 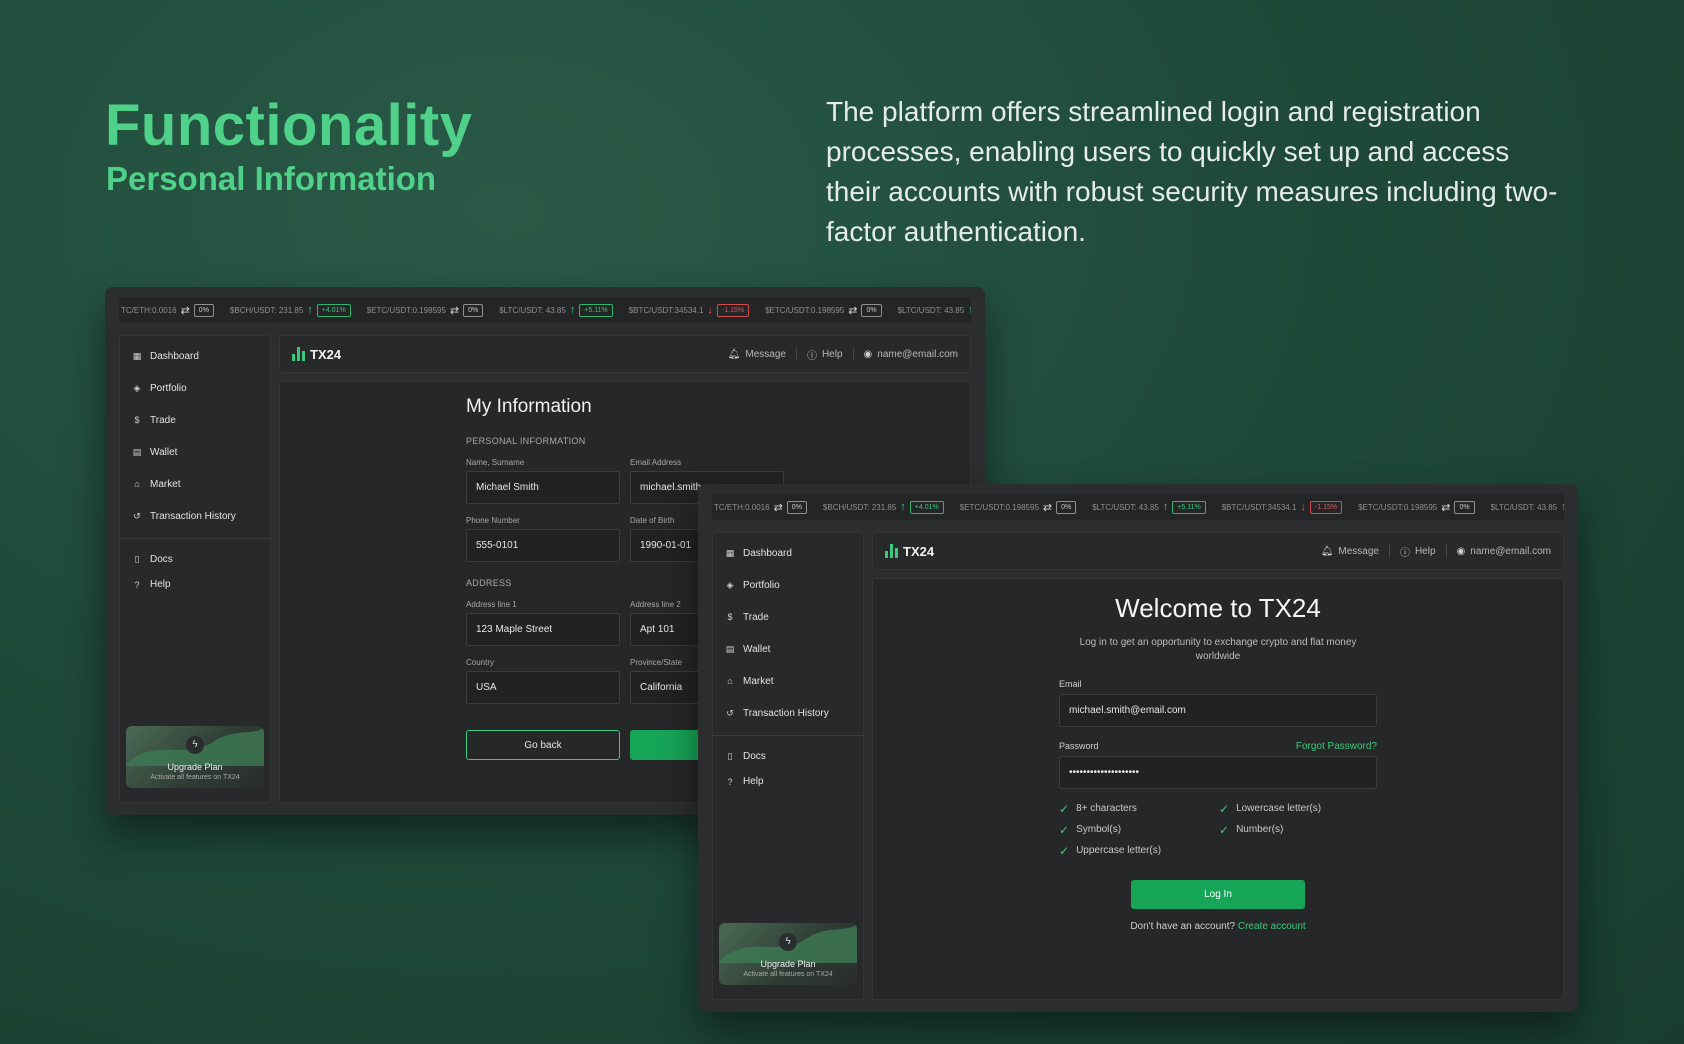 What do you see at coordinates (730, 781) in the screenshot?
I see `help-icon: ?` at bounding box center [730, 781].